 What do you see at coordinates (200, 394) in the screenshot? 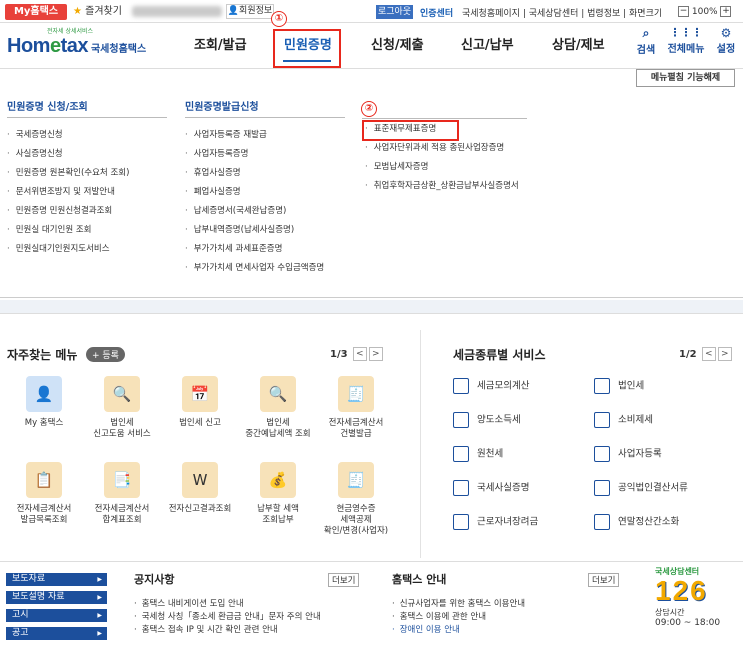
I see `calendar-icon: 📅` at bounding box center [200, 394].